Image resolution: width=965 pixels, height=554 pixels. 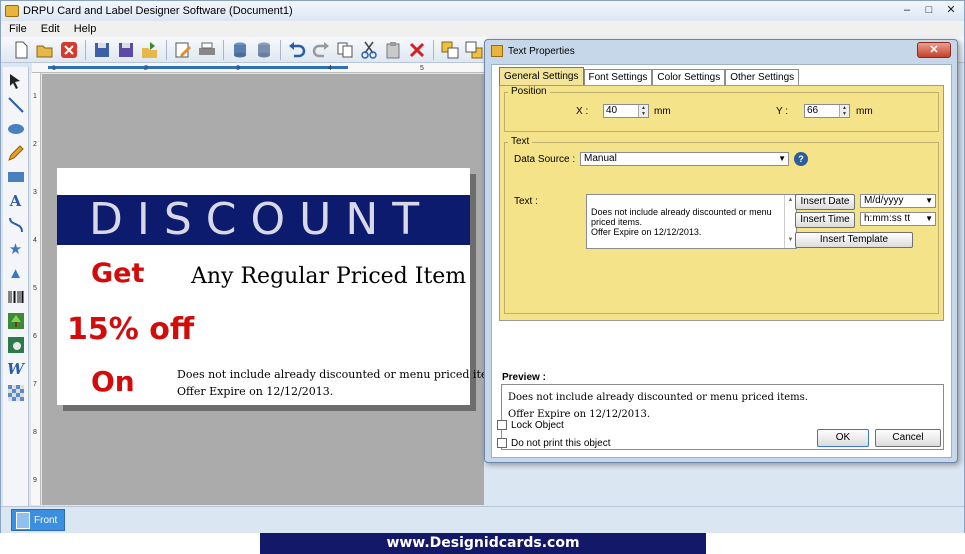 What do you see at coordinates (898, 219) in the screenshot?
I see `time-format-select: h:mm:ss tt ▼` at bounding box center [898, 219].